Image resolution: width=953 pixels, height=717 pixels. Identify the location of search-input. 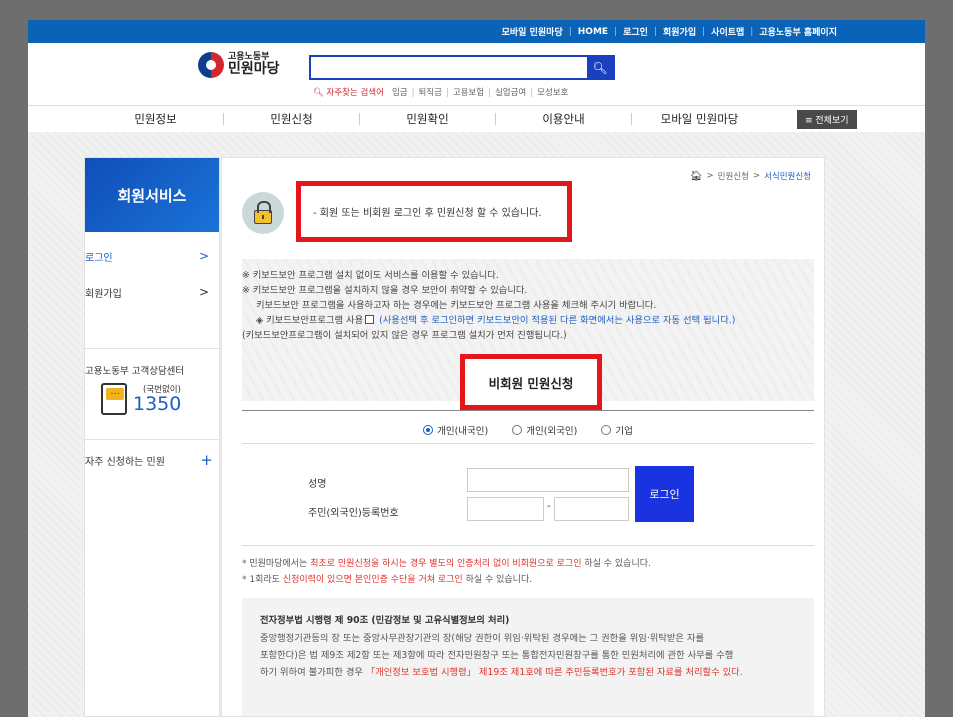
(449, 67).